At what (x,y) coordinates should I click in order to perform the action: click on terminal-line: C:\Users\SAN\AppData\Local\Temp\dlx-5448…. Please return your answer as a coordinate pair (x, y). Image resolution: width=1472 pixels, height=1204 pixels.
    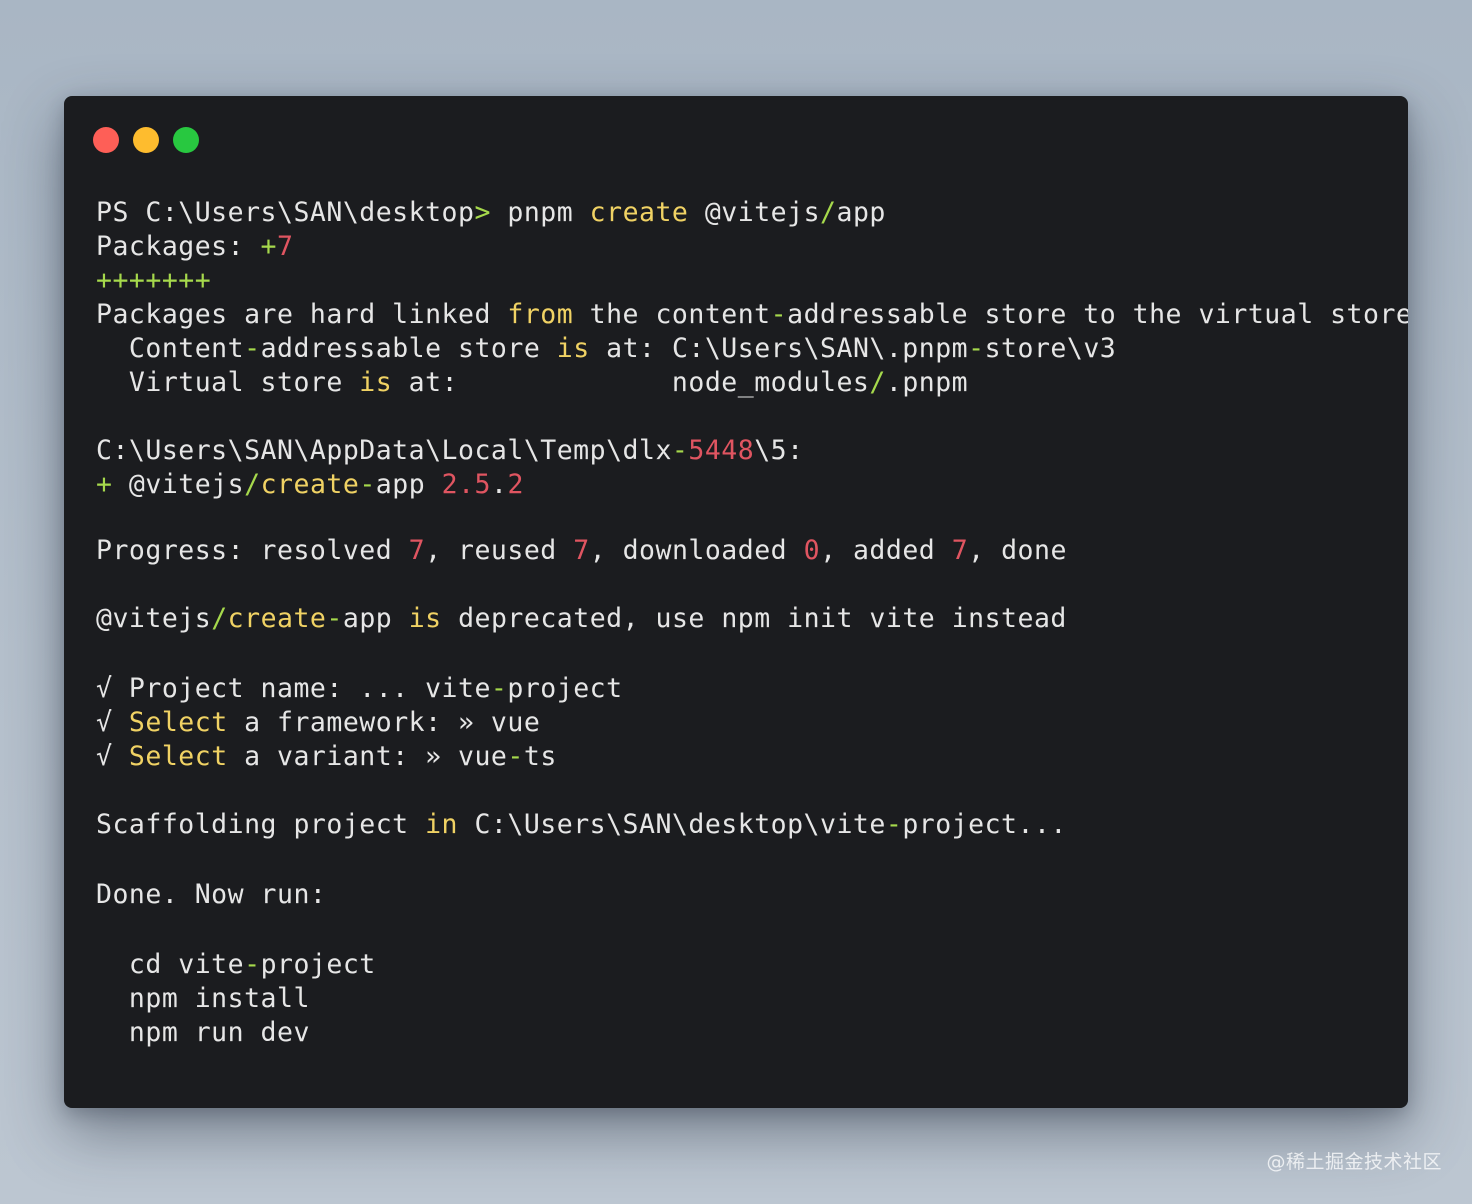
    Looking at the image, I should click on (740, 451).